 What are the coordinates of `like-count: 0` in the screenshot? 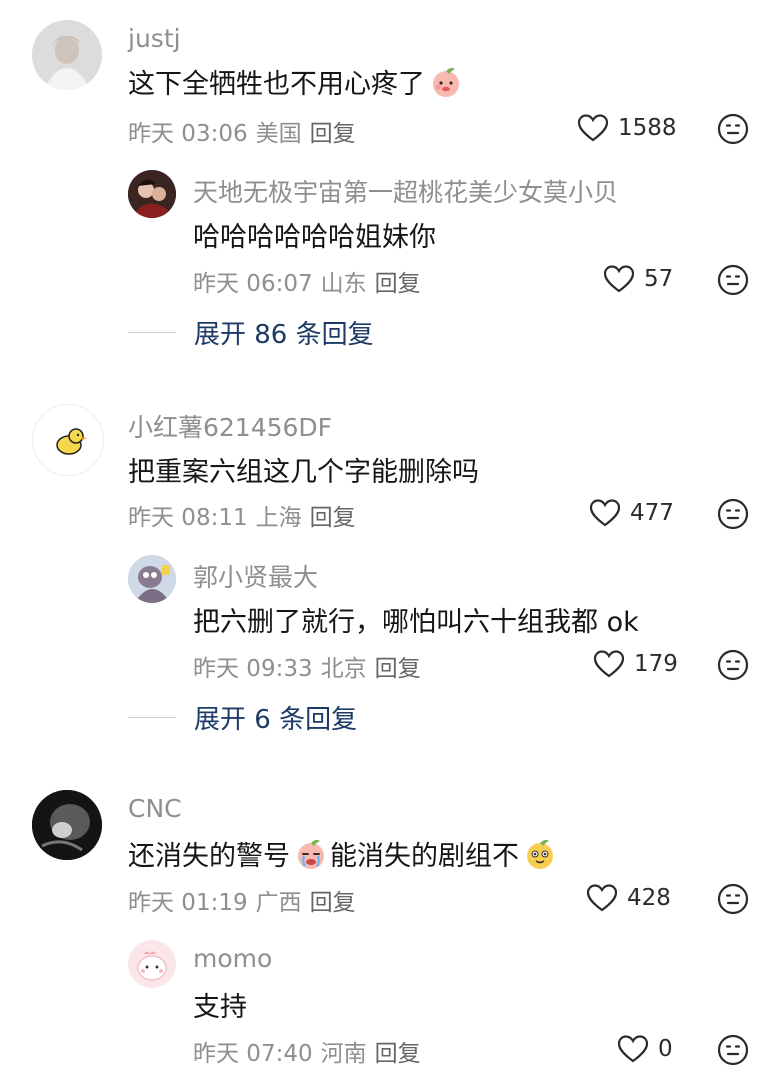 It's located at (665, 1049).